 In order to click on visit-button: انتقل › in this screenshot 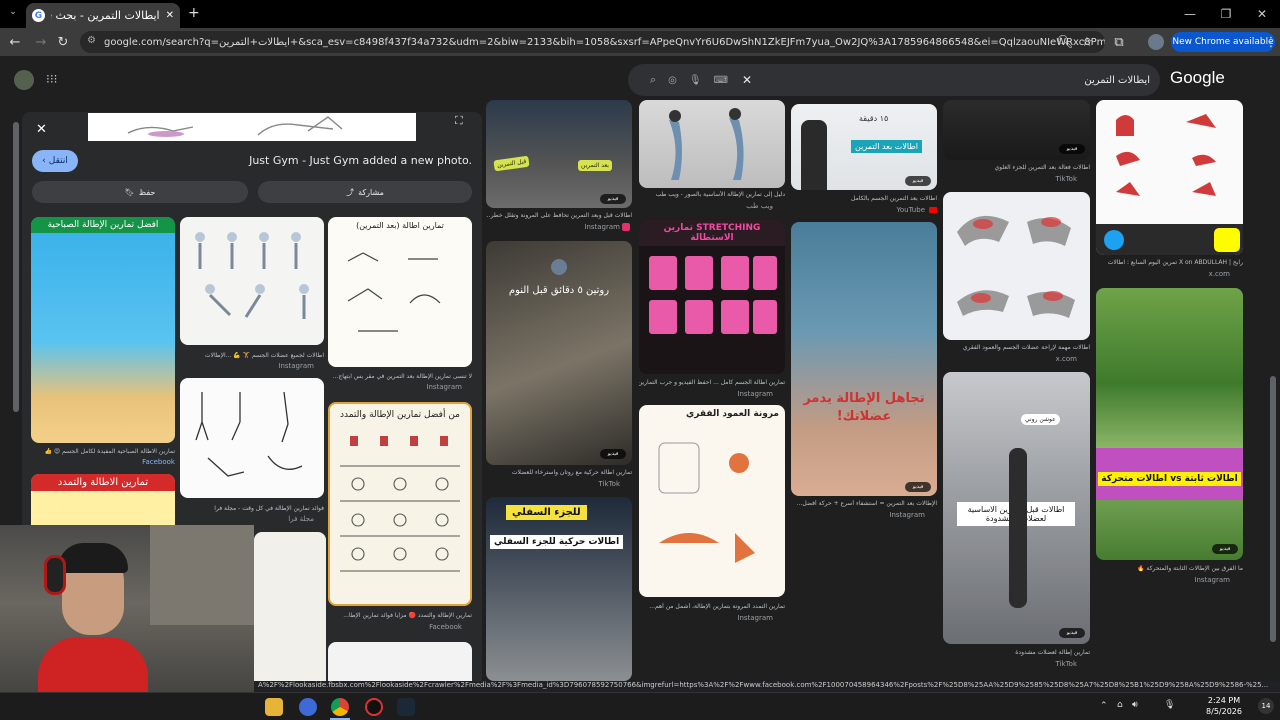, I will do `click(55, 161)`.